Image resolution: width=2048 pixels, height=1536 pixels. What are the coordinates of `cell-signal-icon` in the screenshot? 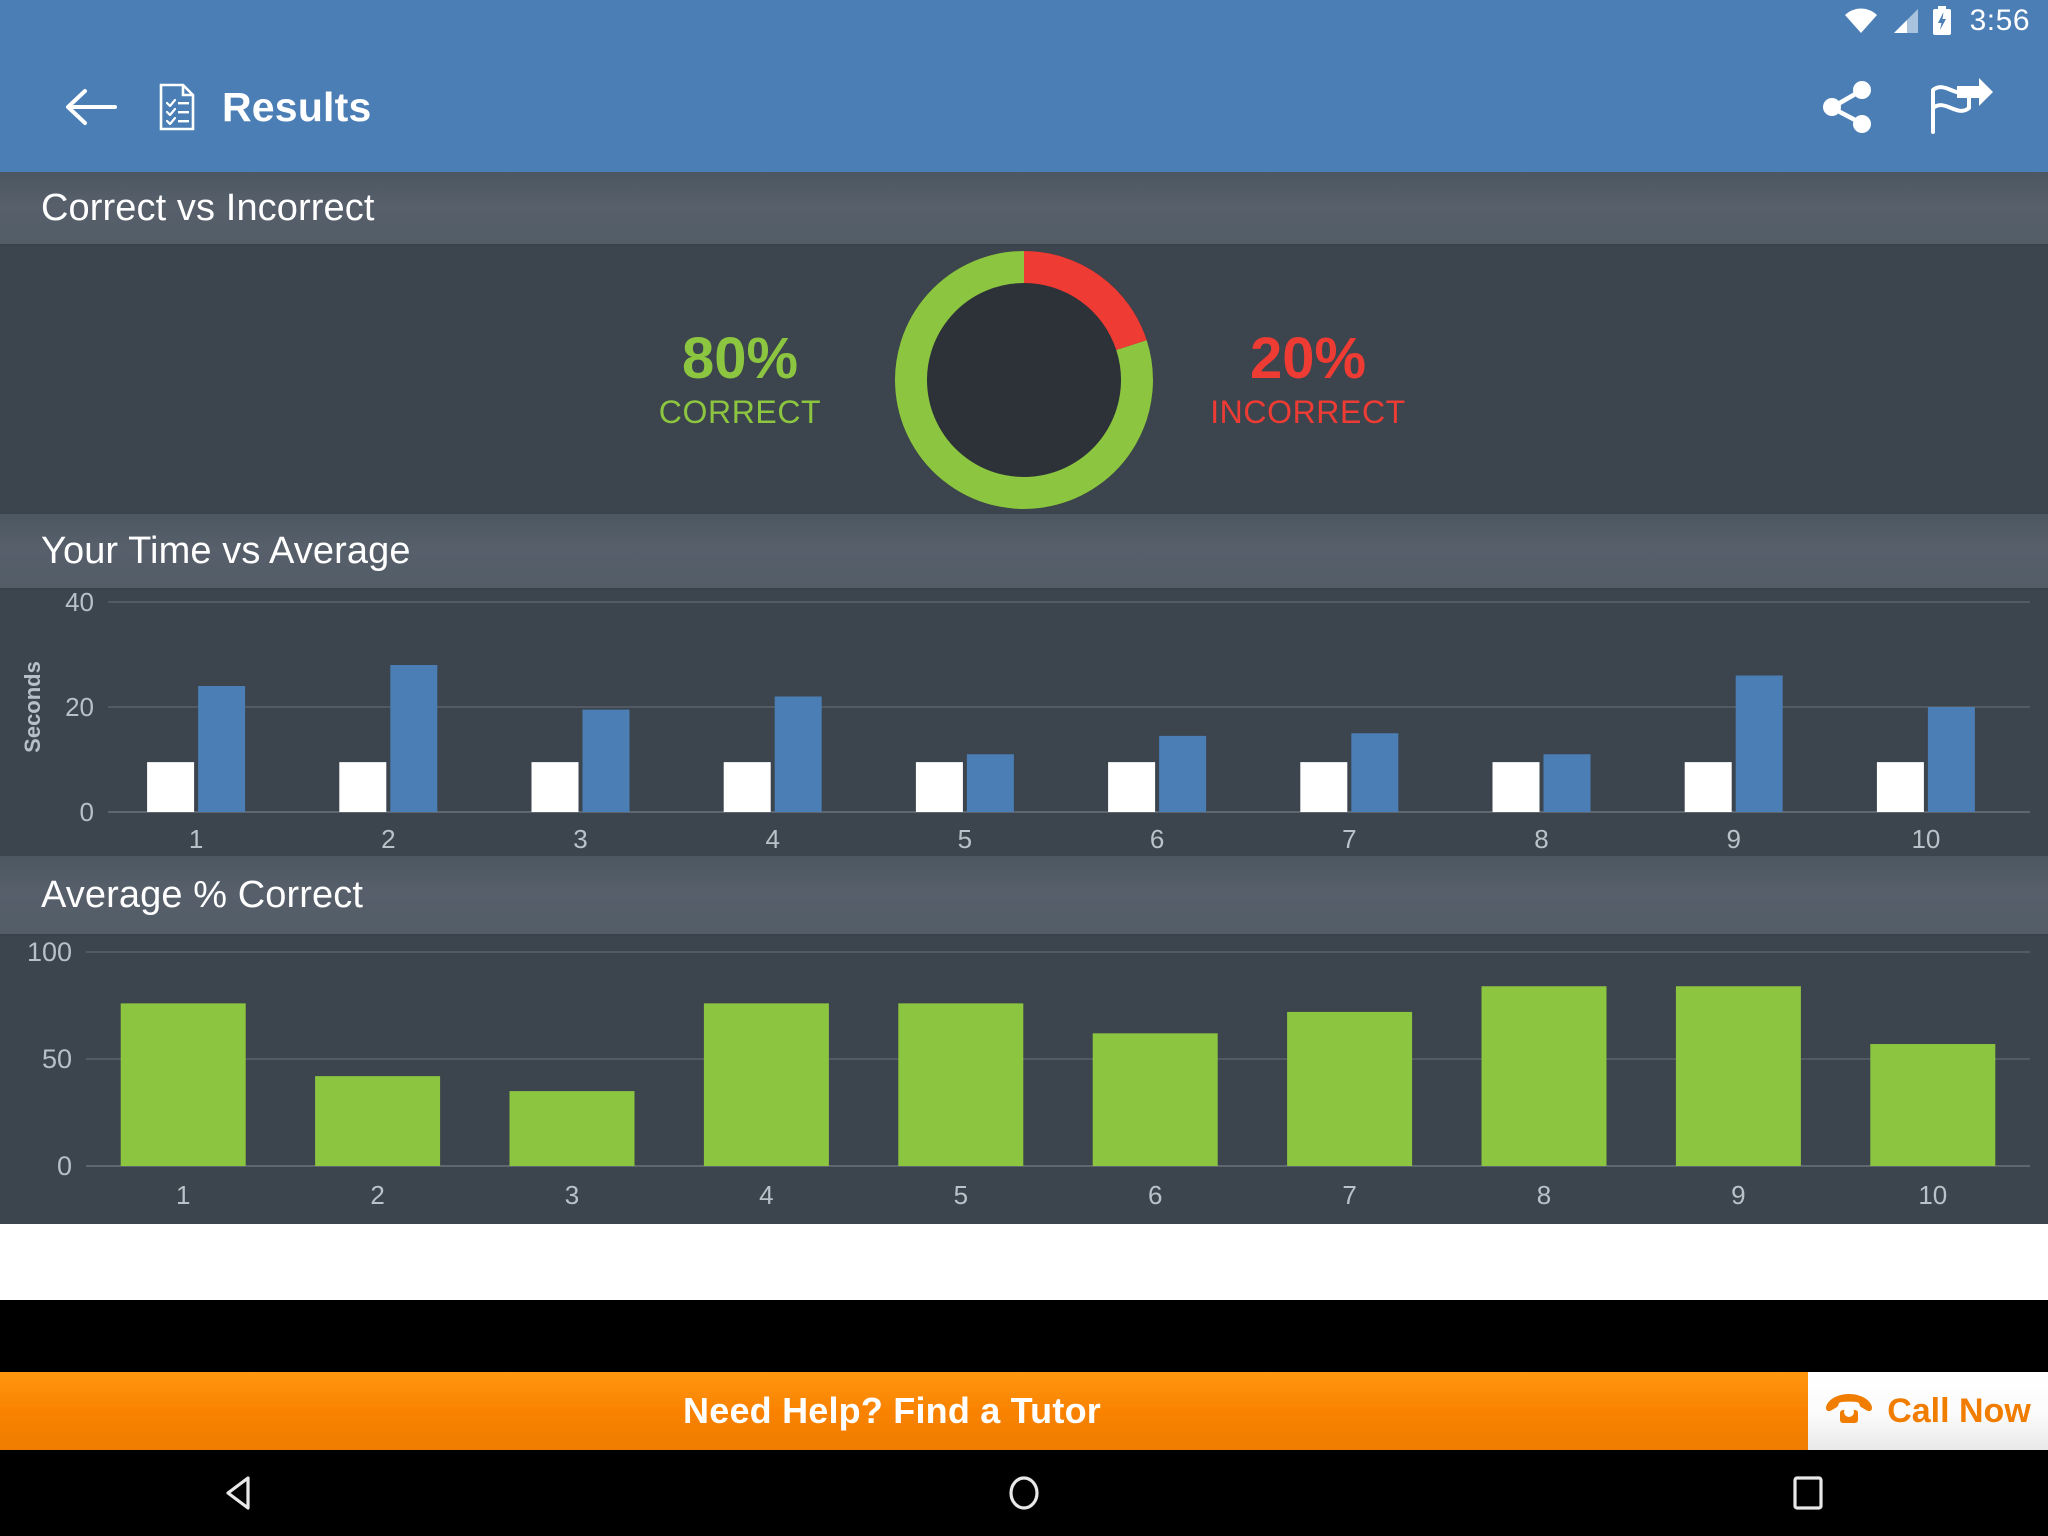 It's located at (1905, 21).